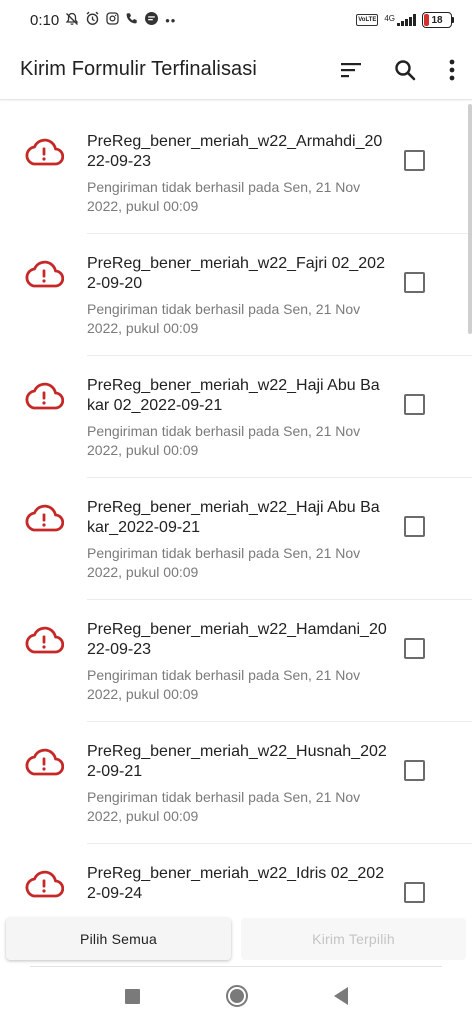 The height and width of the screenshot is (1024, 472). What do you see at coordinates (236, 966) in the screenshot?
I see `divider` at bounding box center [236, 966].